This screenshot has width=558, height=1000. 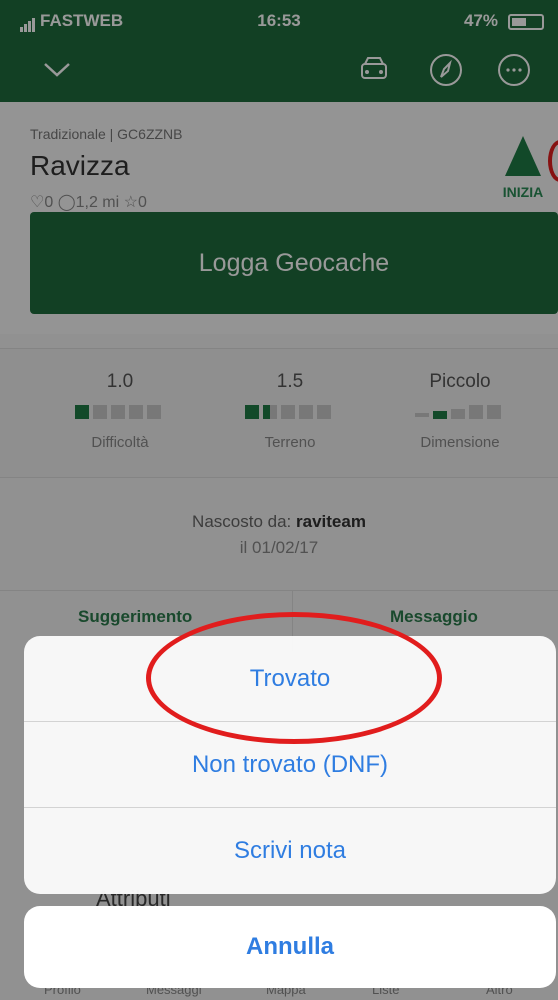 What do you see at coordinates (290, 851) in the screenshot?
I see `write-note-button: Scrivi nota` at bounding box center [290, 851].